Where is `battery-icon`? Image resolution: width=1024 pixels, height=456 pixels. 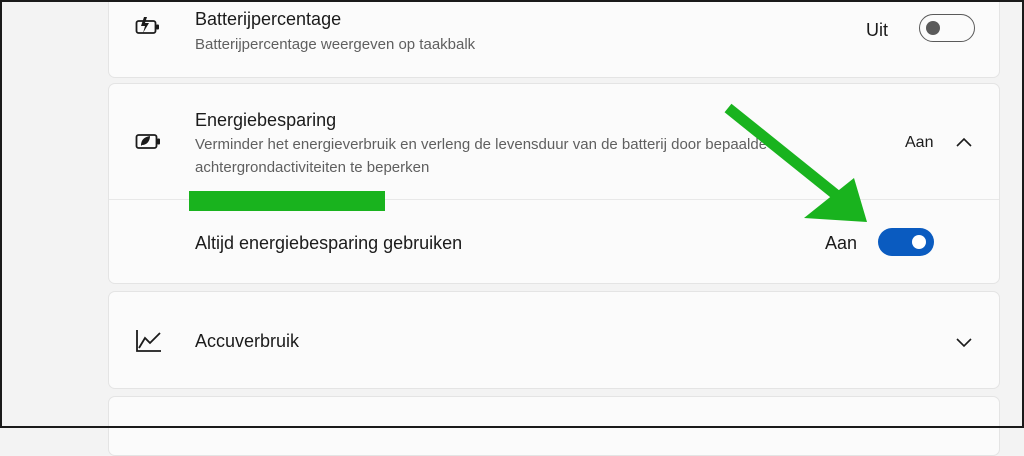
battery-icon is located at coordinates (148, 28).